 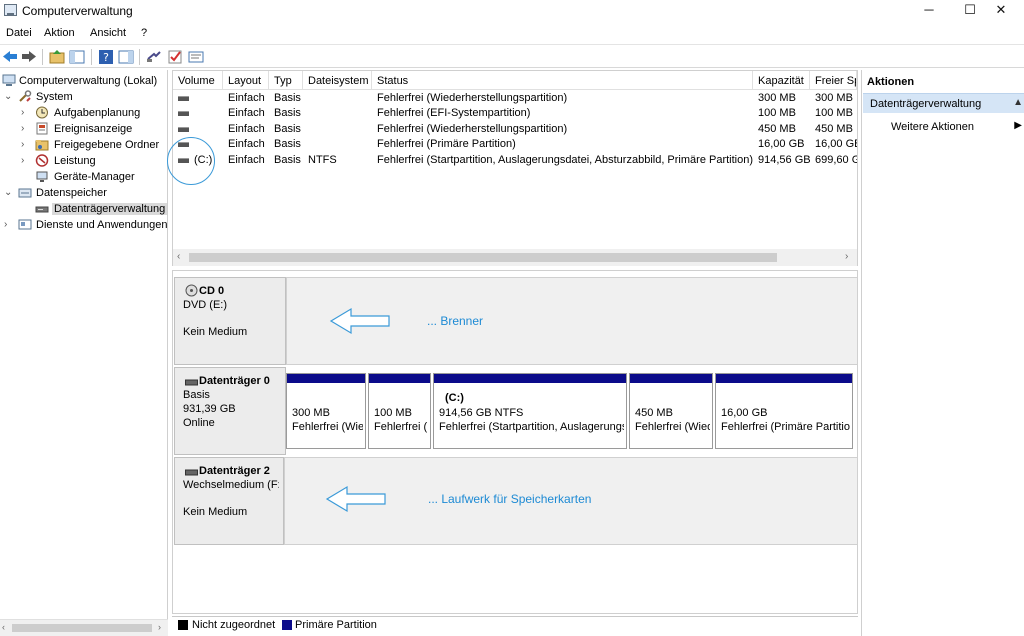 What do you see at coordinates (25, 96) in the screenshot?
I see `tools-icon` at bounding box center [25, 96].